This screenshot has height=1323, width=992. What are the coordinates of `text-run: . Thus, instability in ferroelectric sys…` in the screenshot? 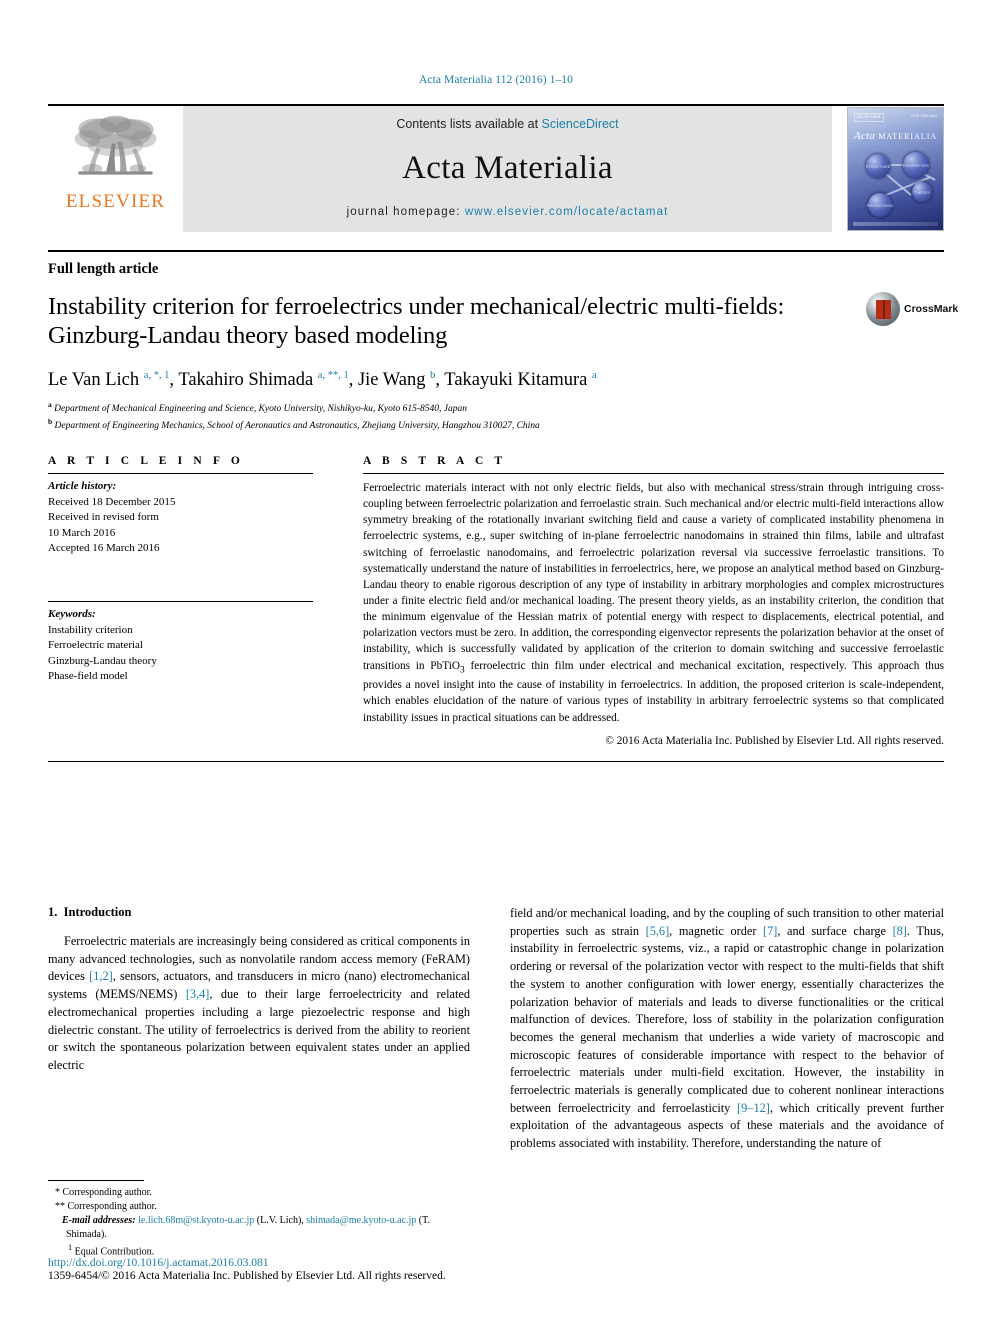 It's located at (727, 1019).